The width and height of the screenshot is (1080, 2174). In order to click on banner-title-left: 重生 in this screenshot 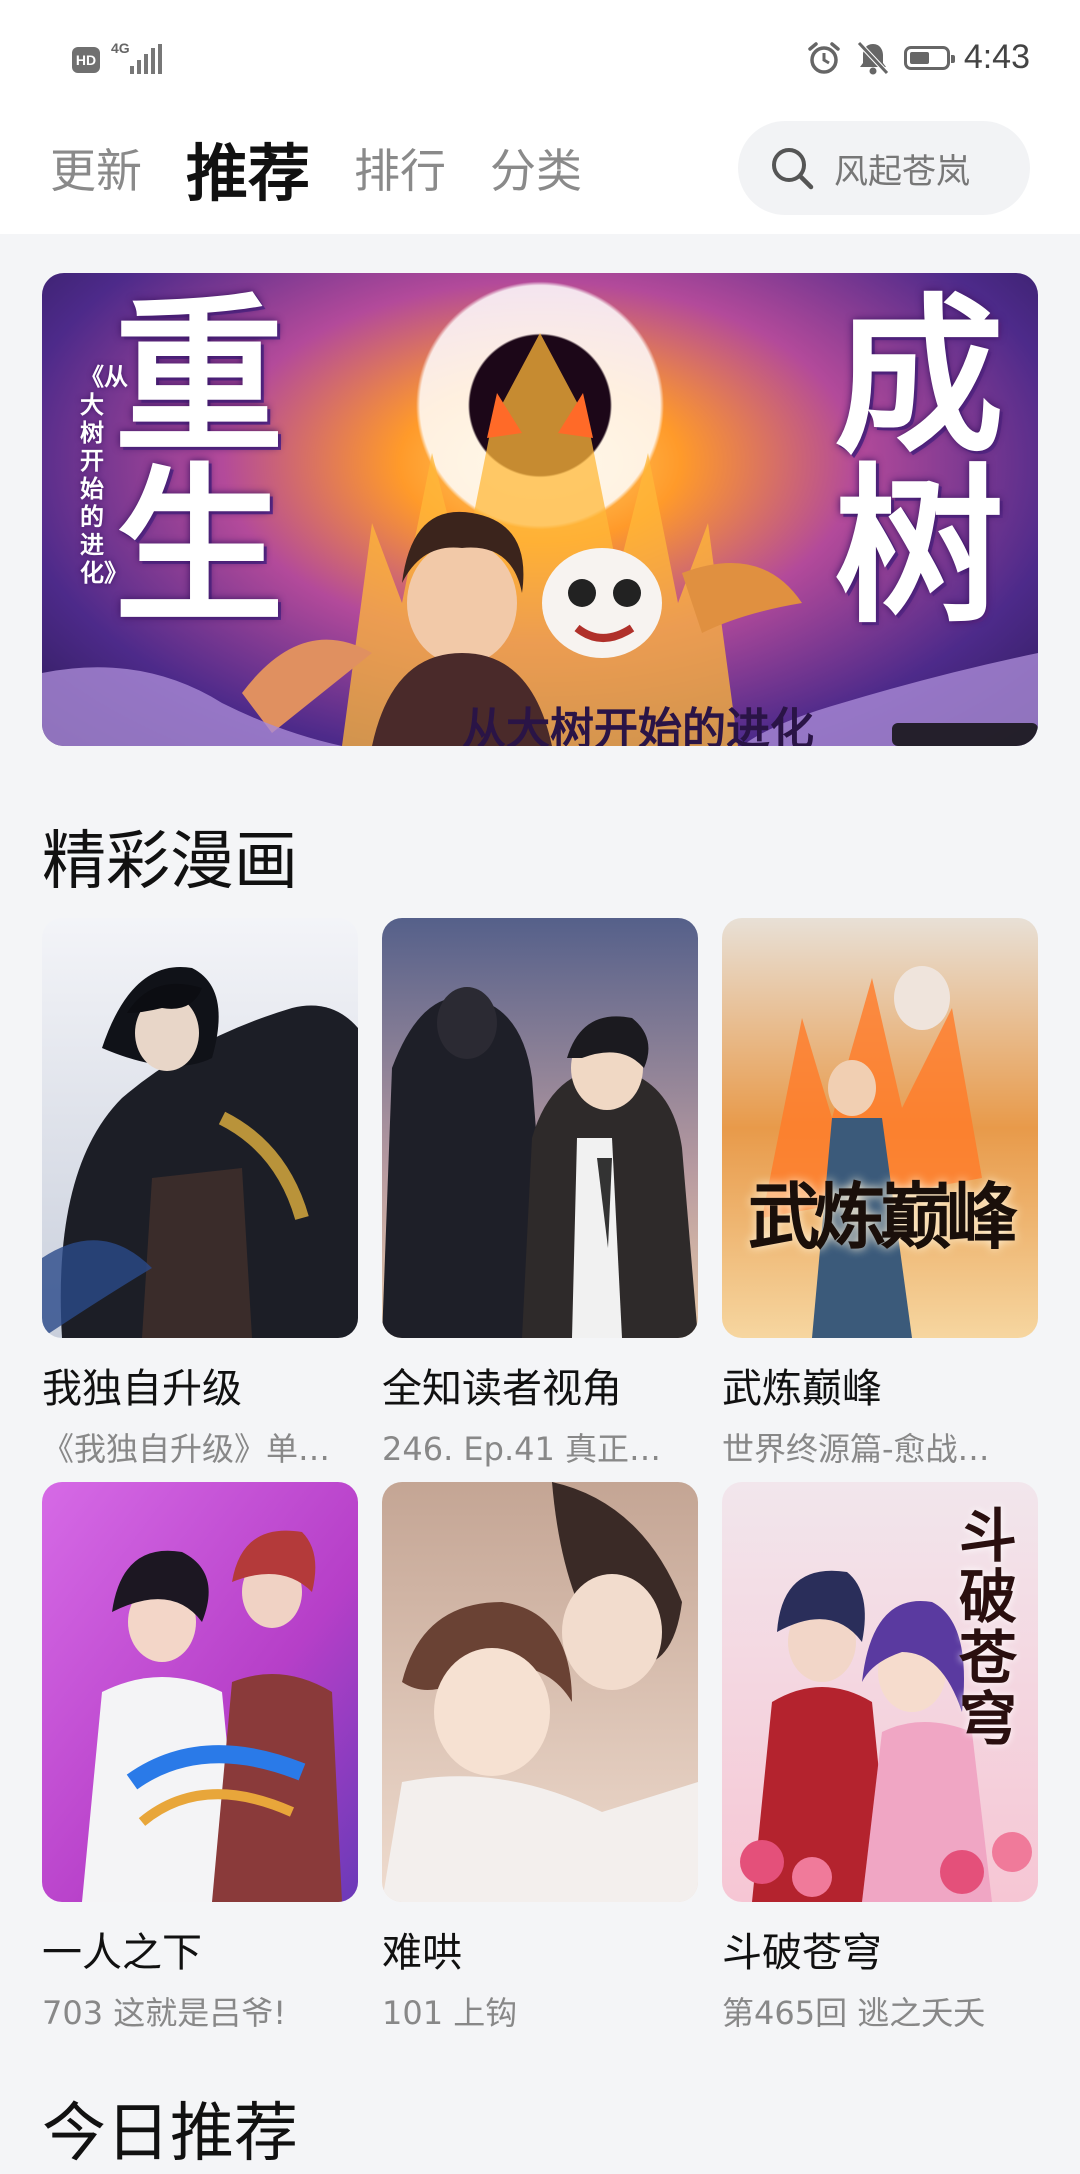, I will do `click(199, 463)`.